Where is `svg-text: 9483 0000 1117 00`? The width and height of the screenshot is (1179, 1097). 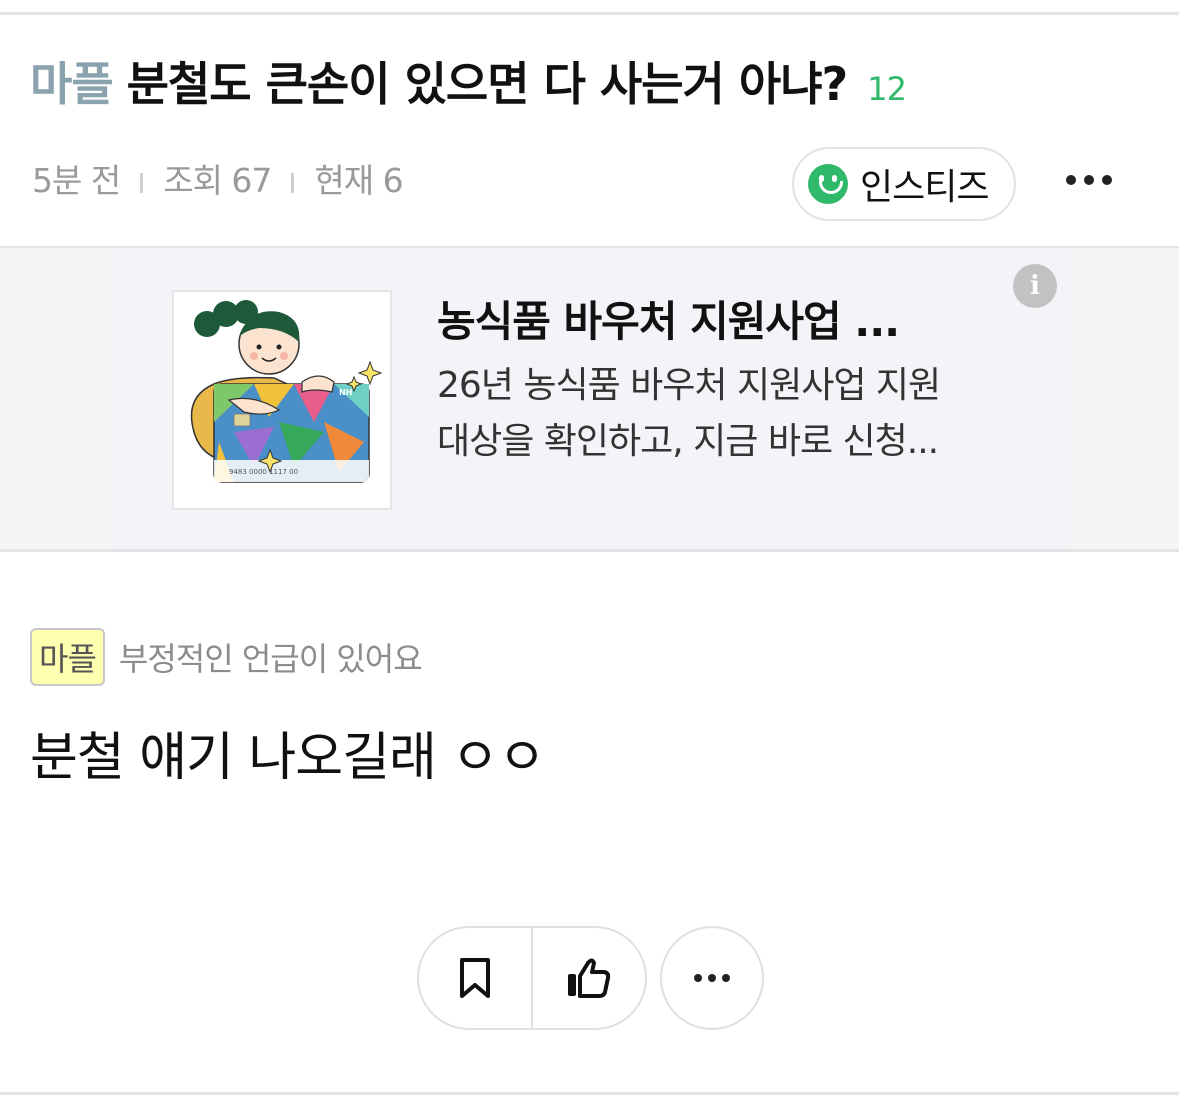 svg-text: 9483 0000 1117 00 is located at coordinates (263, 472).